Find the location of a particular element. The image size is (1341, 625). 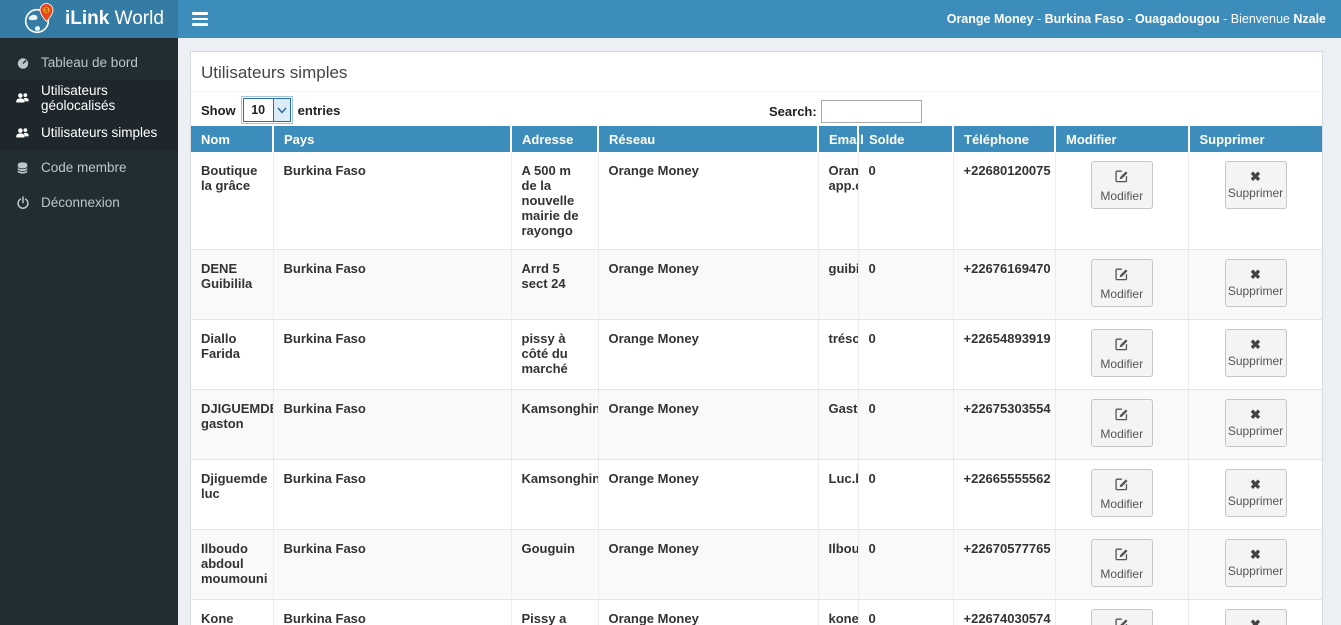

cell-email: Ilboudo.bf@gmail.com is located at coordinates (837, 564).